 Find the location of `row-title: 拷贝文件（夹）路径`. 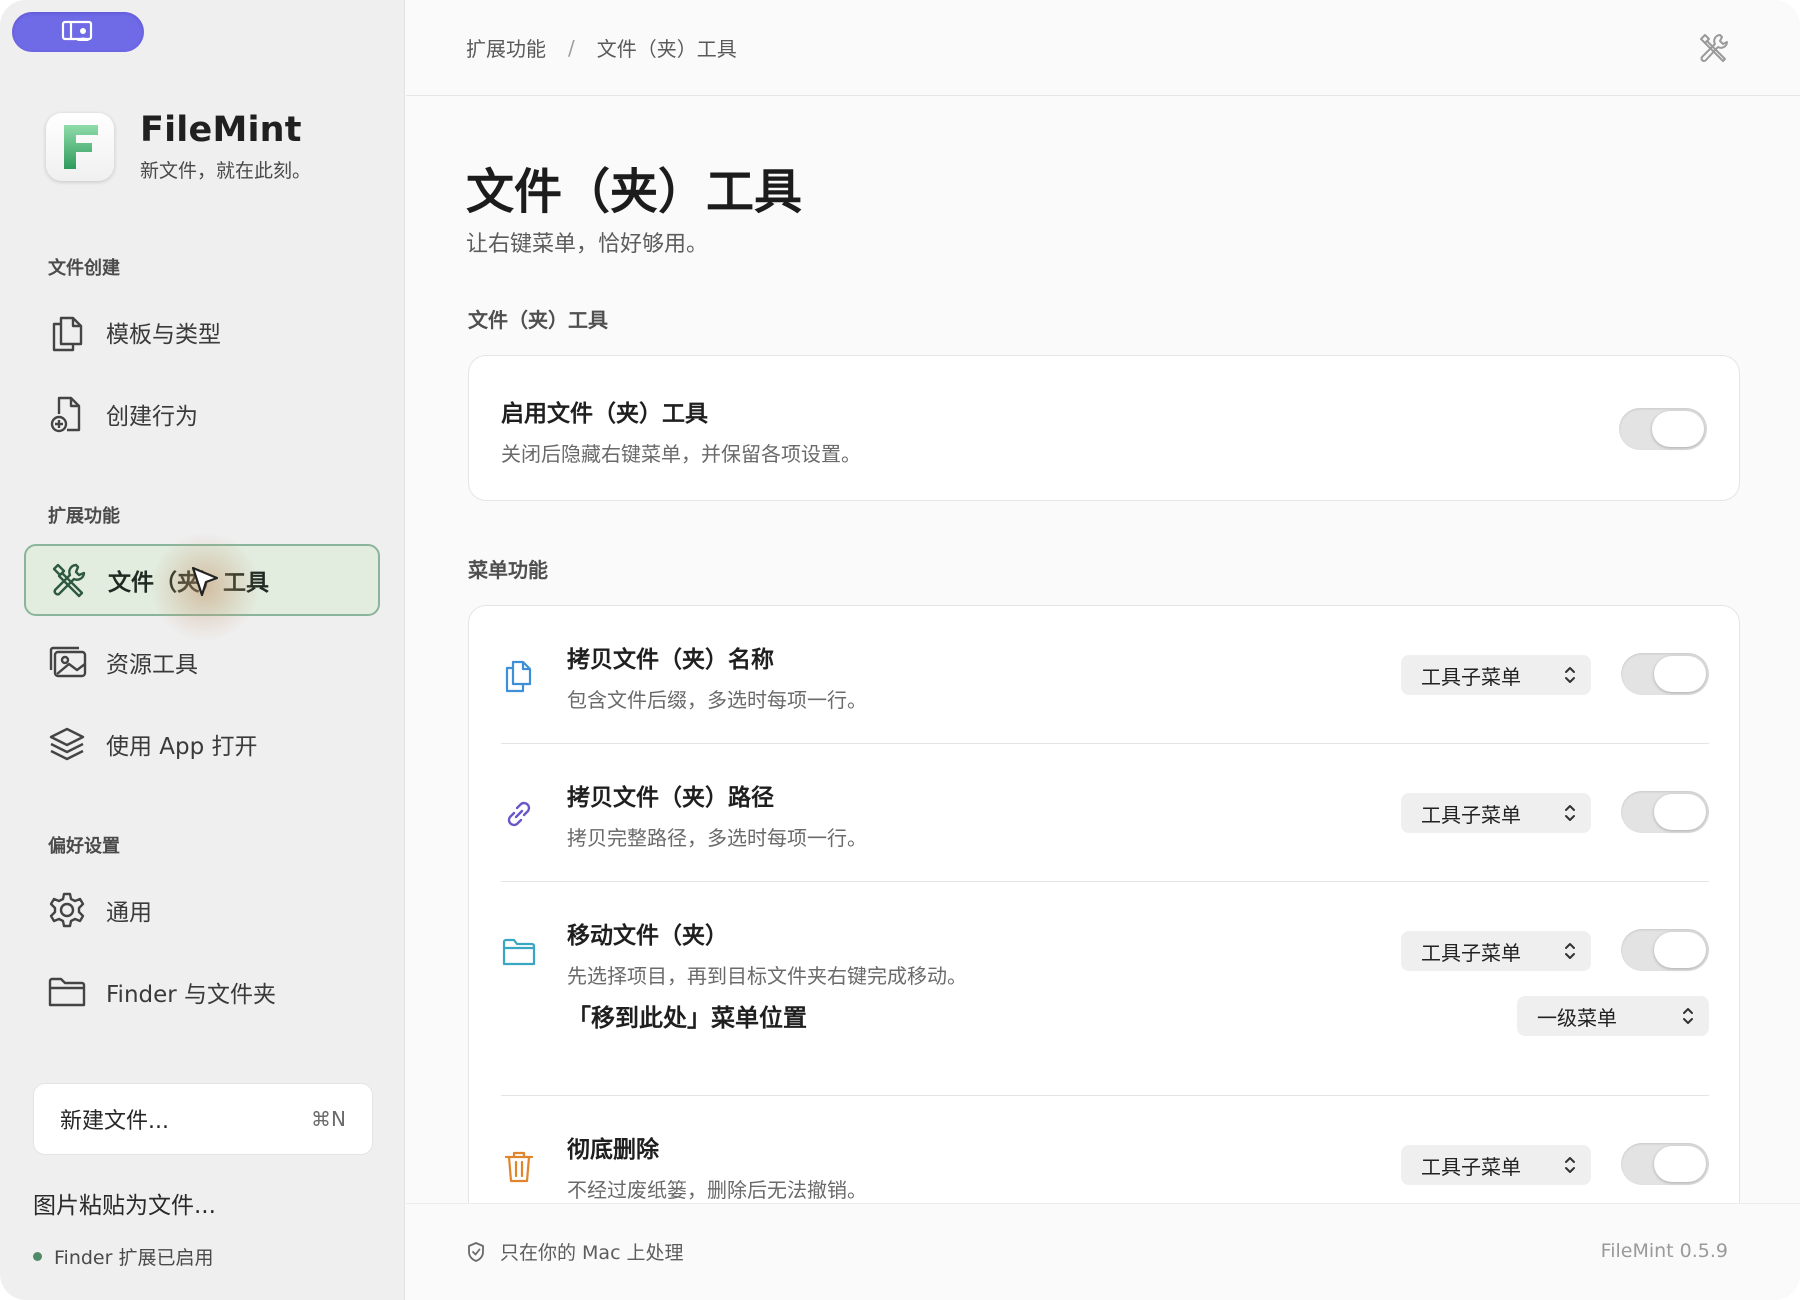

row-title: 拷贝文件（夹）路径 is located at coordinates (670, 798).